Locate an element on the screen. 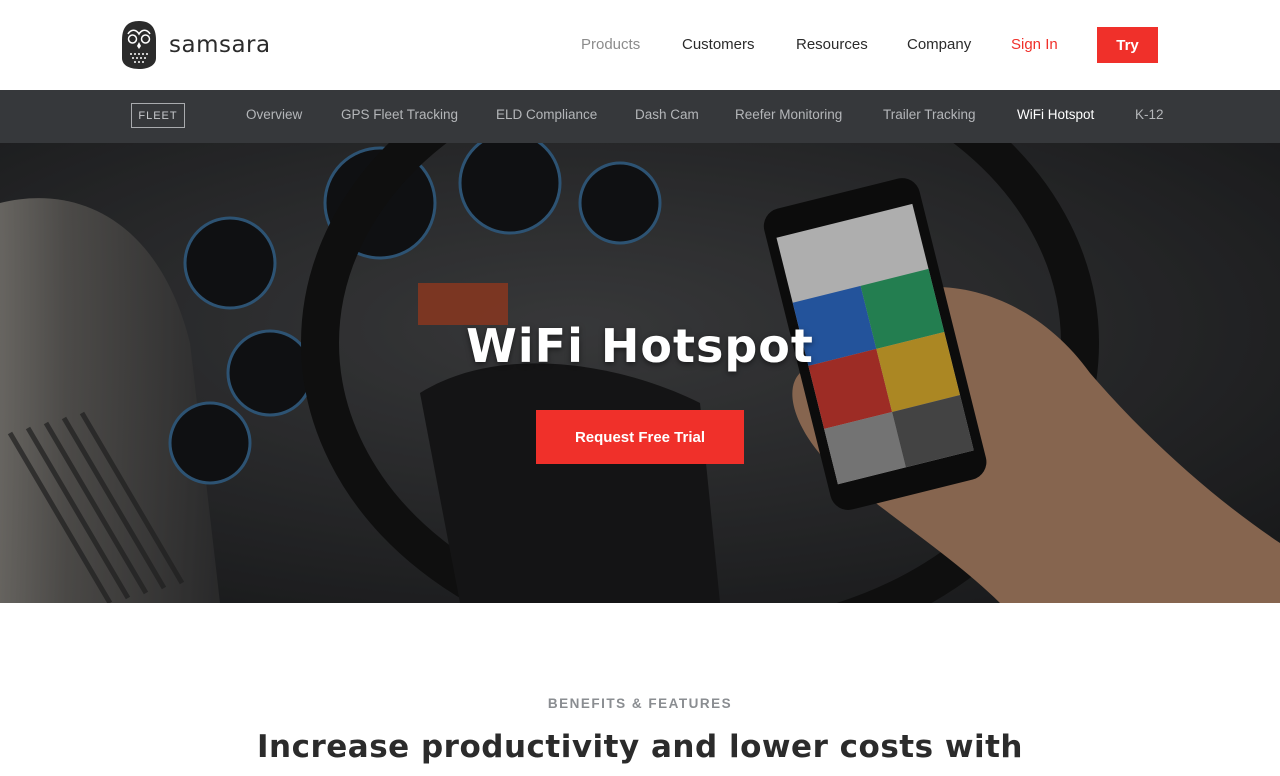 The image size is (1280, 776). subnav-reefer-monitoring: Reefer Monitoring is located at coordinates (788, 114).